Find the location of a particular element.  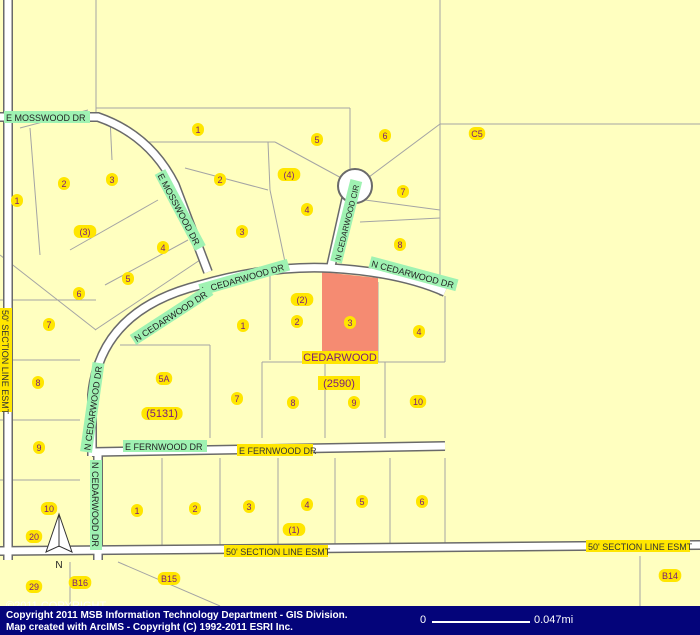

easement-label-section-east: 50' SECTION LINE ESMT is located at coordinates (639, 546).